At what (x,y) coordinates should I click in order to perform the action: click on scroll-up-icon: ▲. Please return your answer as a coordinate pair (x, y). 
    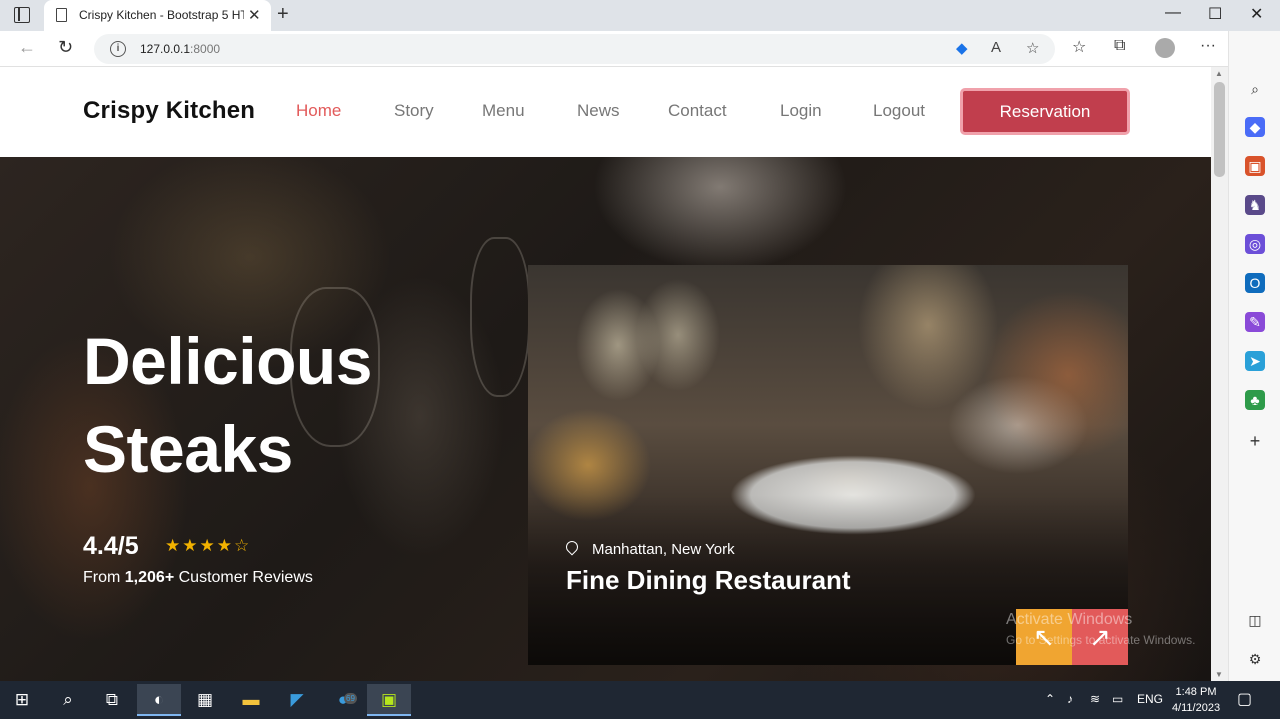
    Looking at the image, I should click on (1219, 73).